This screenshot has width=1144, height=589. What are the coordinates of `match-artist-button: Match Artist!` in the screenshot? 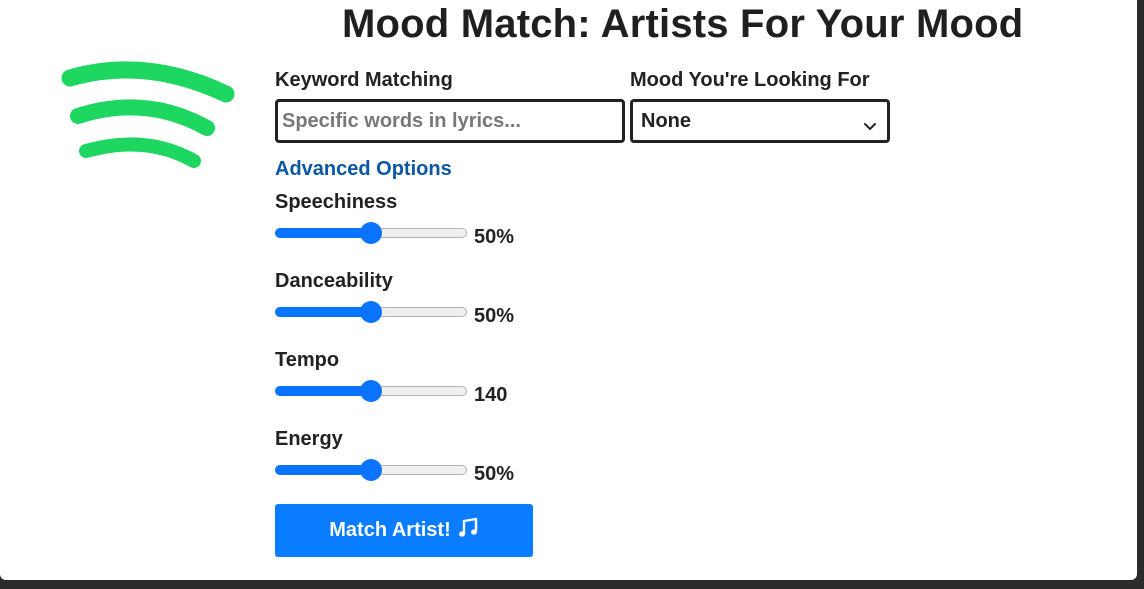 It's located at (404, 530).